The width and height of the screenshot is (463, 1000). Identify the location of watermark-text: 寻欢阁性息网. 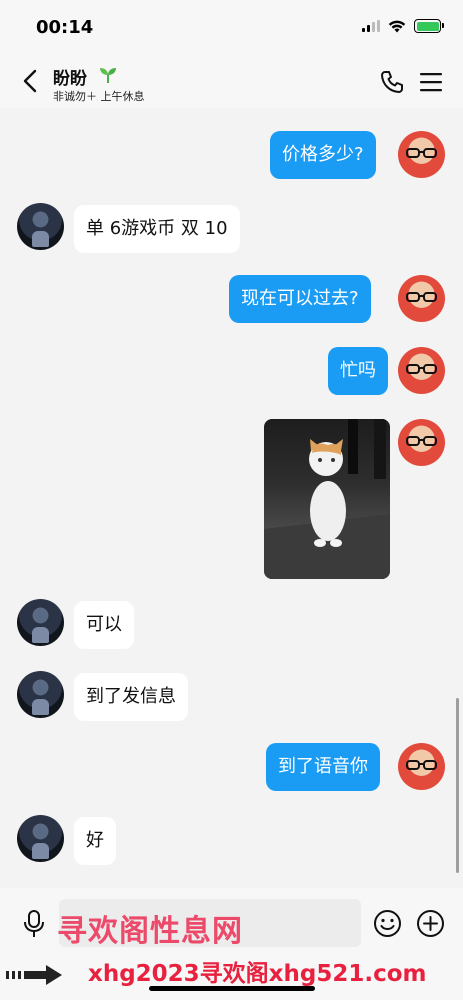
(150, 931).